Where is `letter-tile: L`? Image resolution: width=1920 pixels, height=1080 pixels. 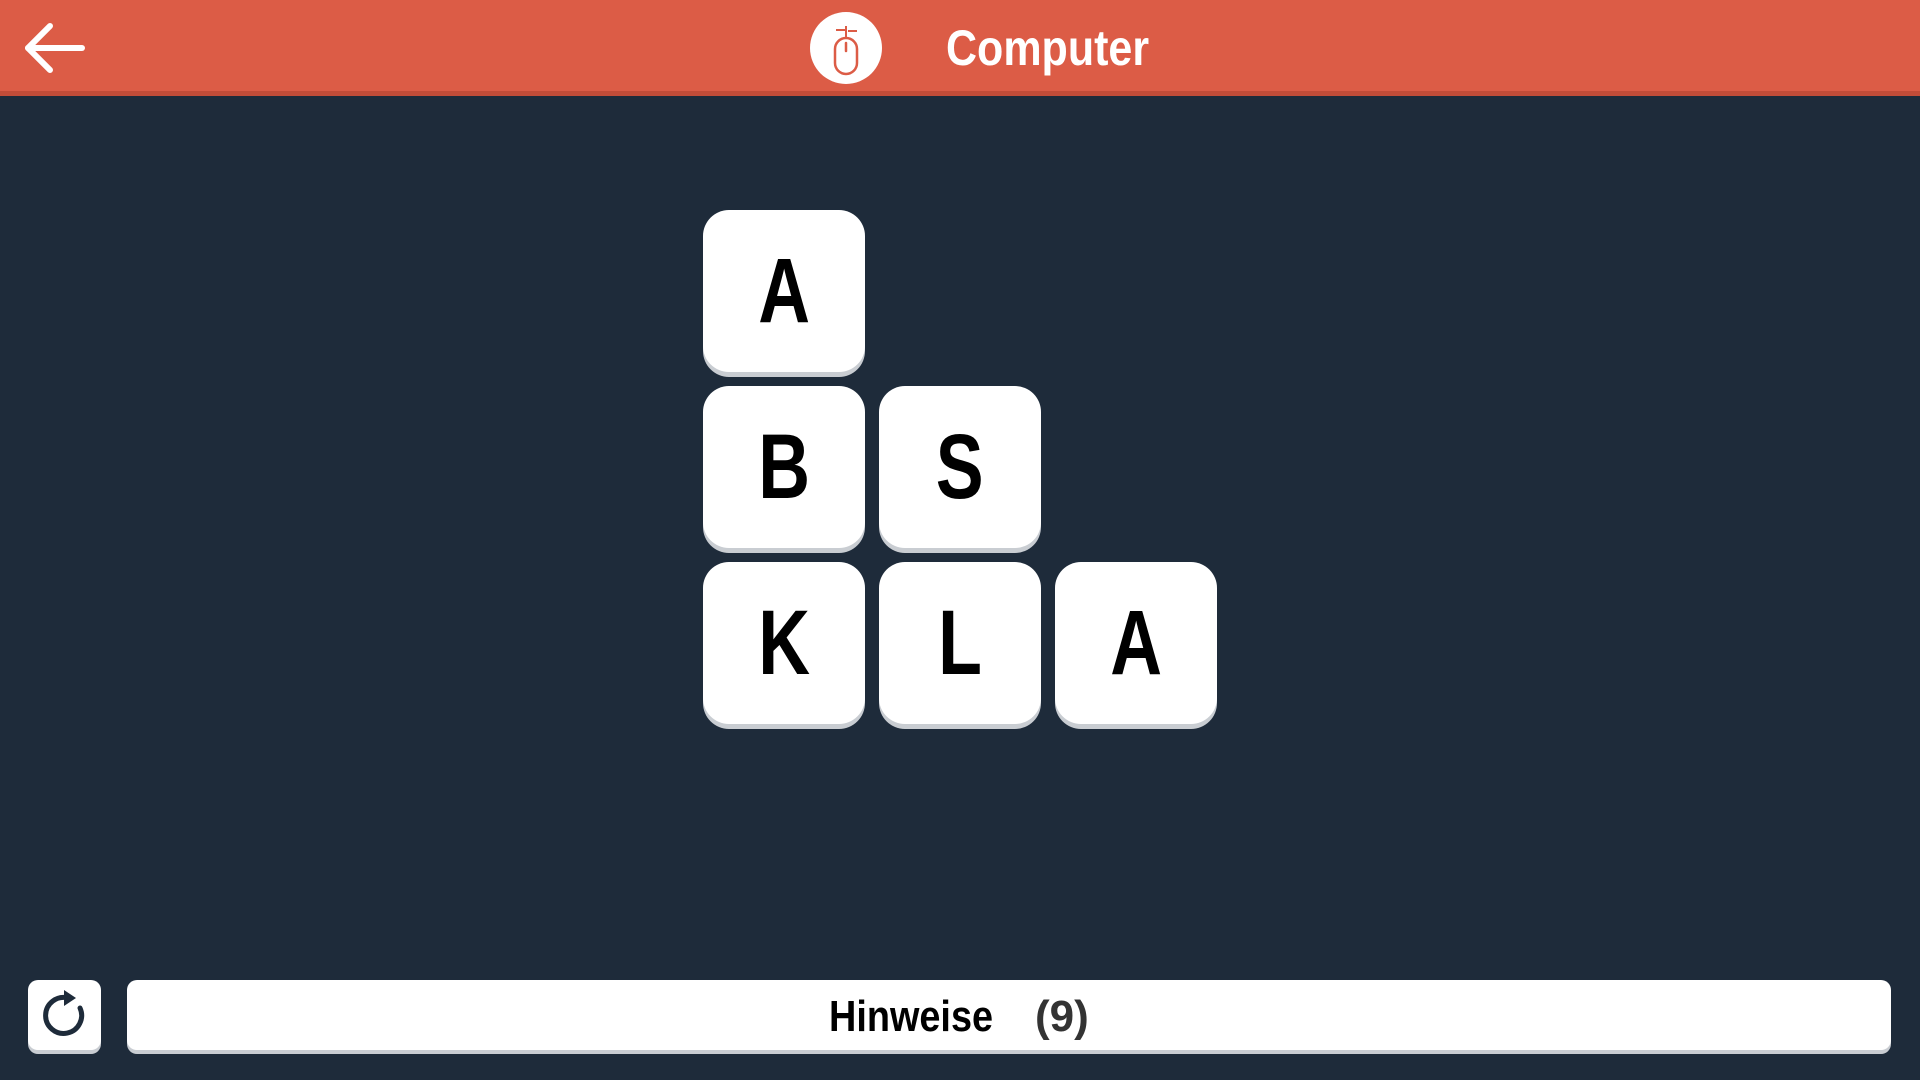 letter-tile: L is located at coordinates (960, 643).